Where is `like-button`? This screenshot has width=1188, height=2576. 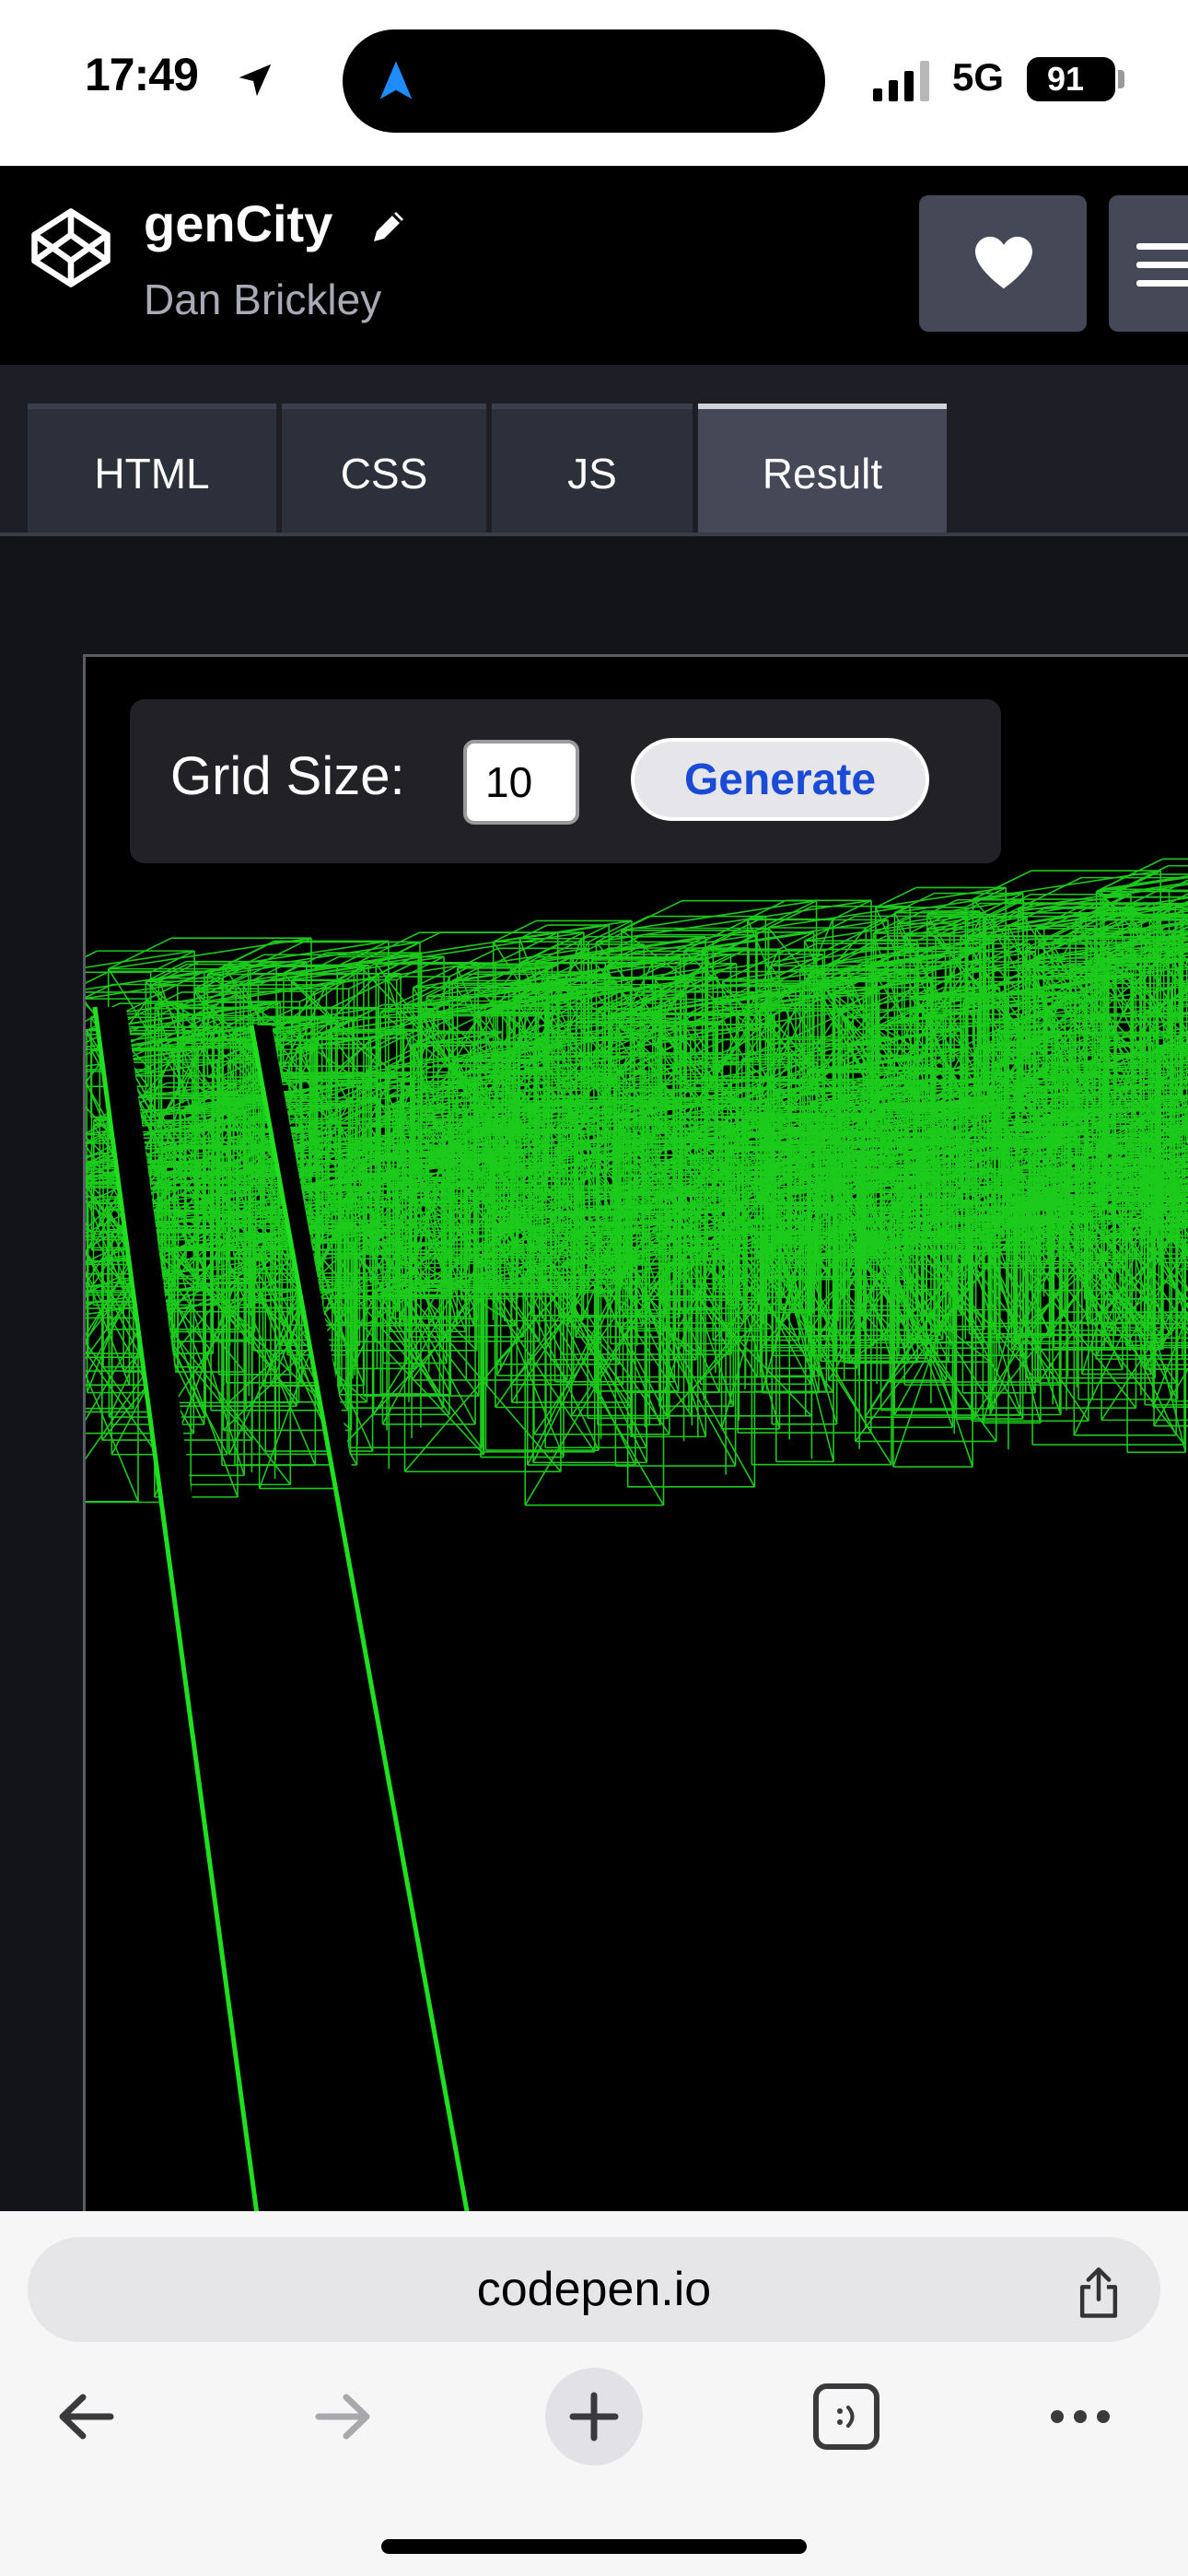 like-button is located at coordinates (1003, 263).